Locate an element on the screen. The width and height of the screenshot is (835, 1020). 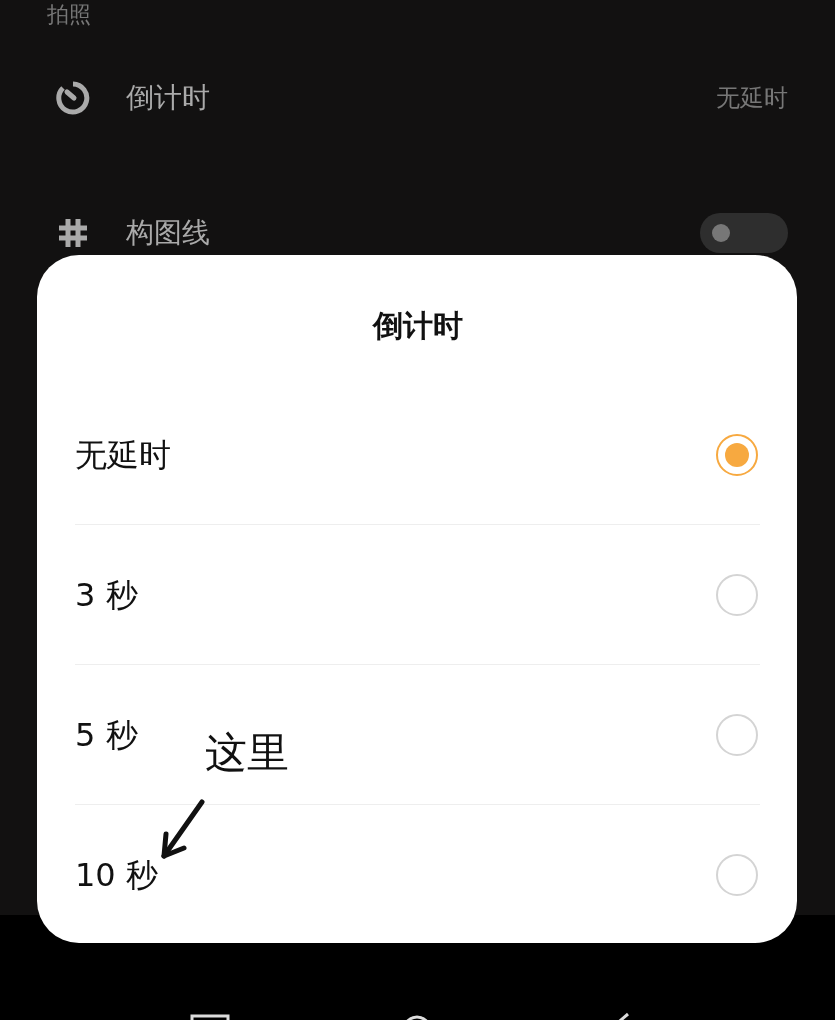
option-label: 10 秒 is located at coordinates (116, 875).